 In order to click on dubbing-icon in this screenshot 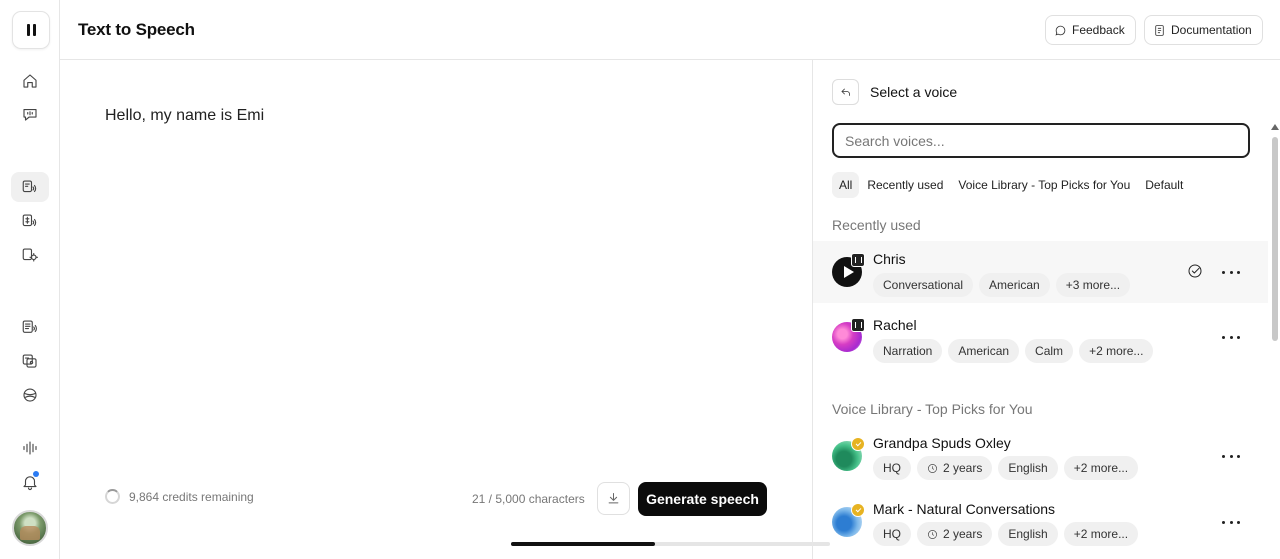, I will do `click(30, 361)`.